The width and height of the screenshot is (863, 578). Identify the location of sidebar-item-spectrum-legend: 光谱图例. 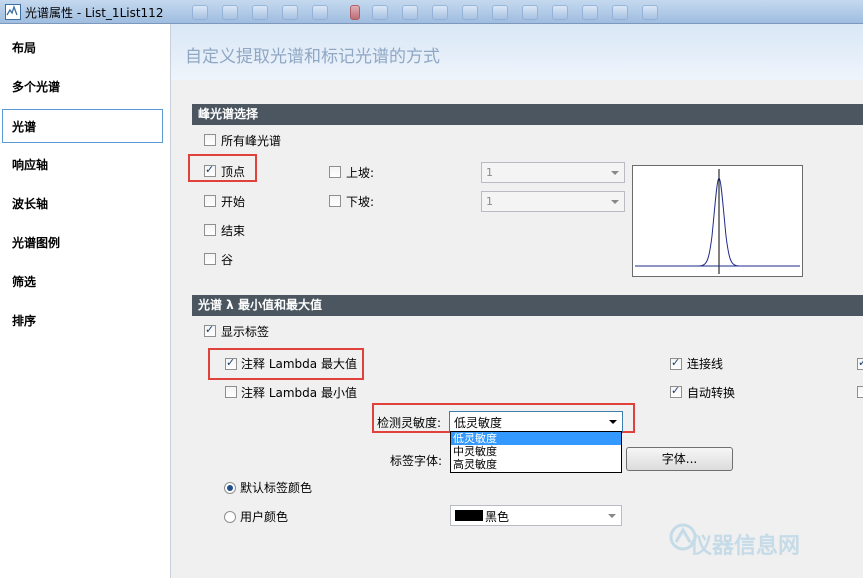
(81, 243).